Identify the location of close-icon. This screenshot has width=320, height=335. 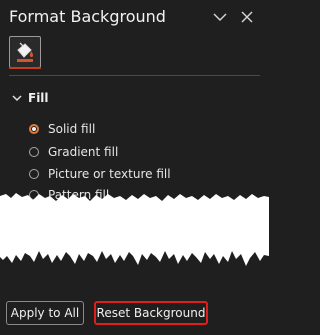
(247, 17).